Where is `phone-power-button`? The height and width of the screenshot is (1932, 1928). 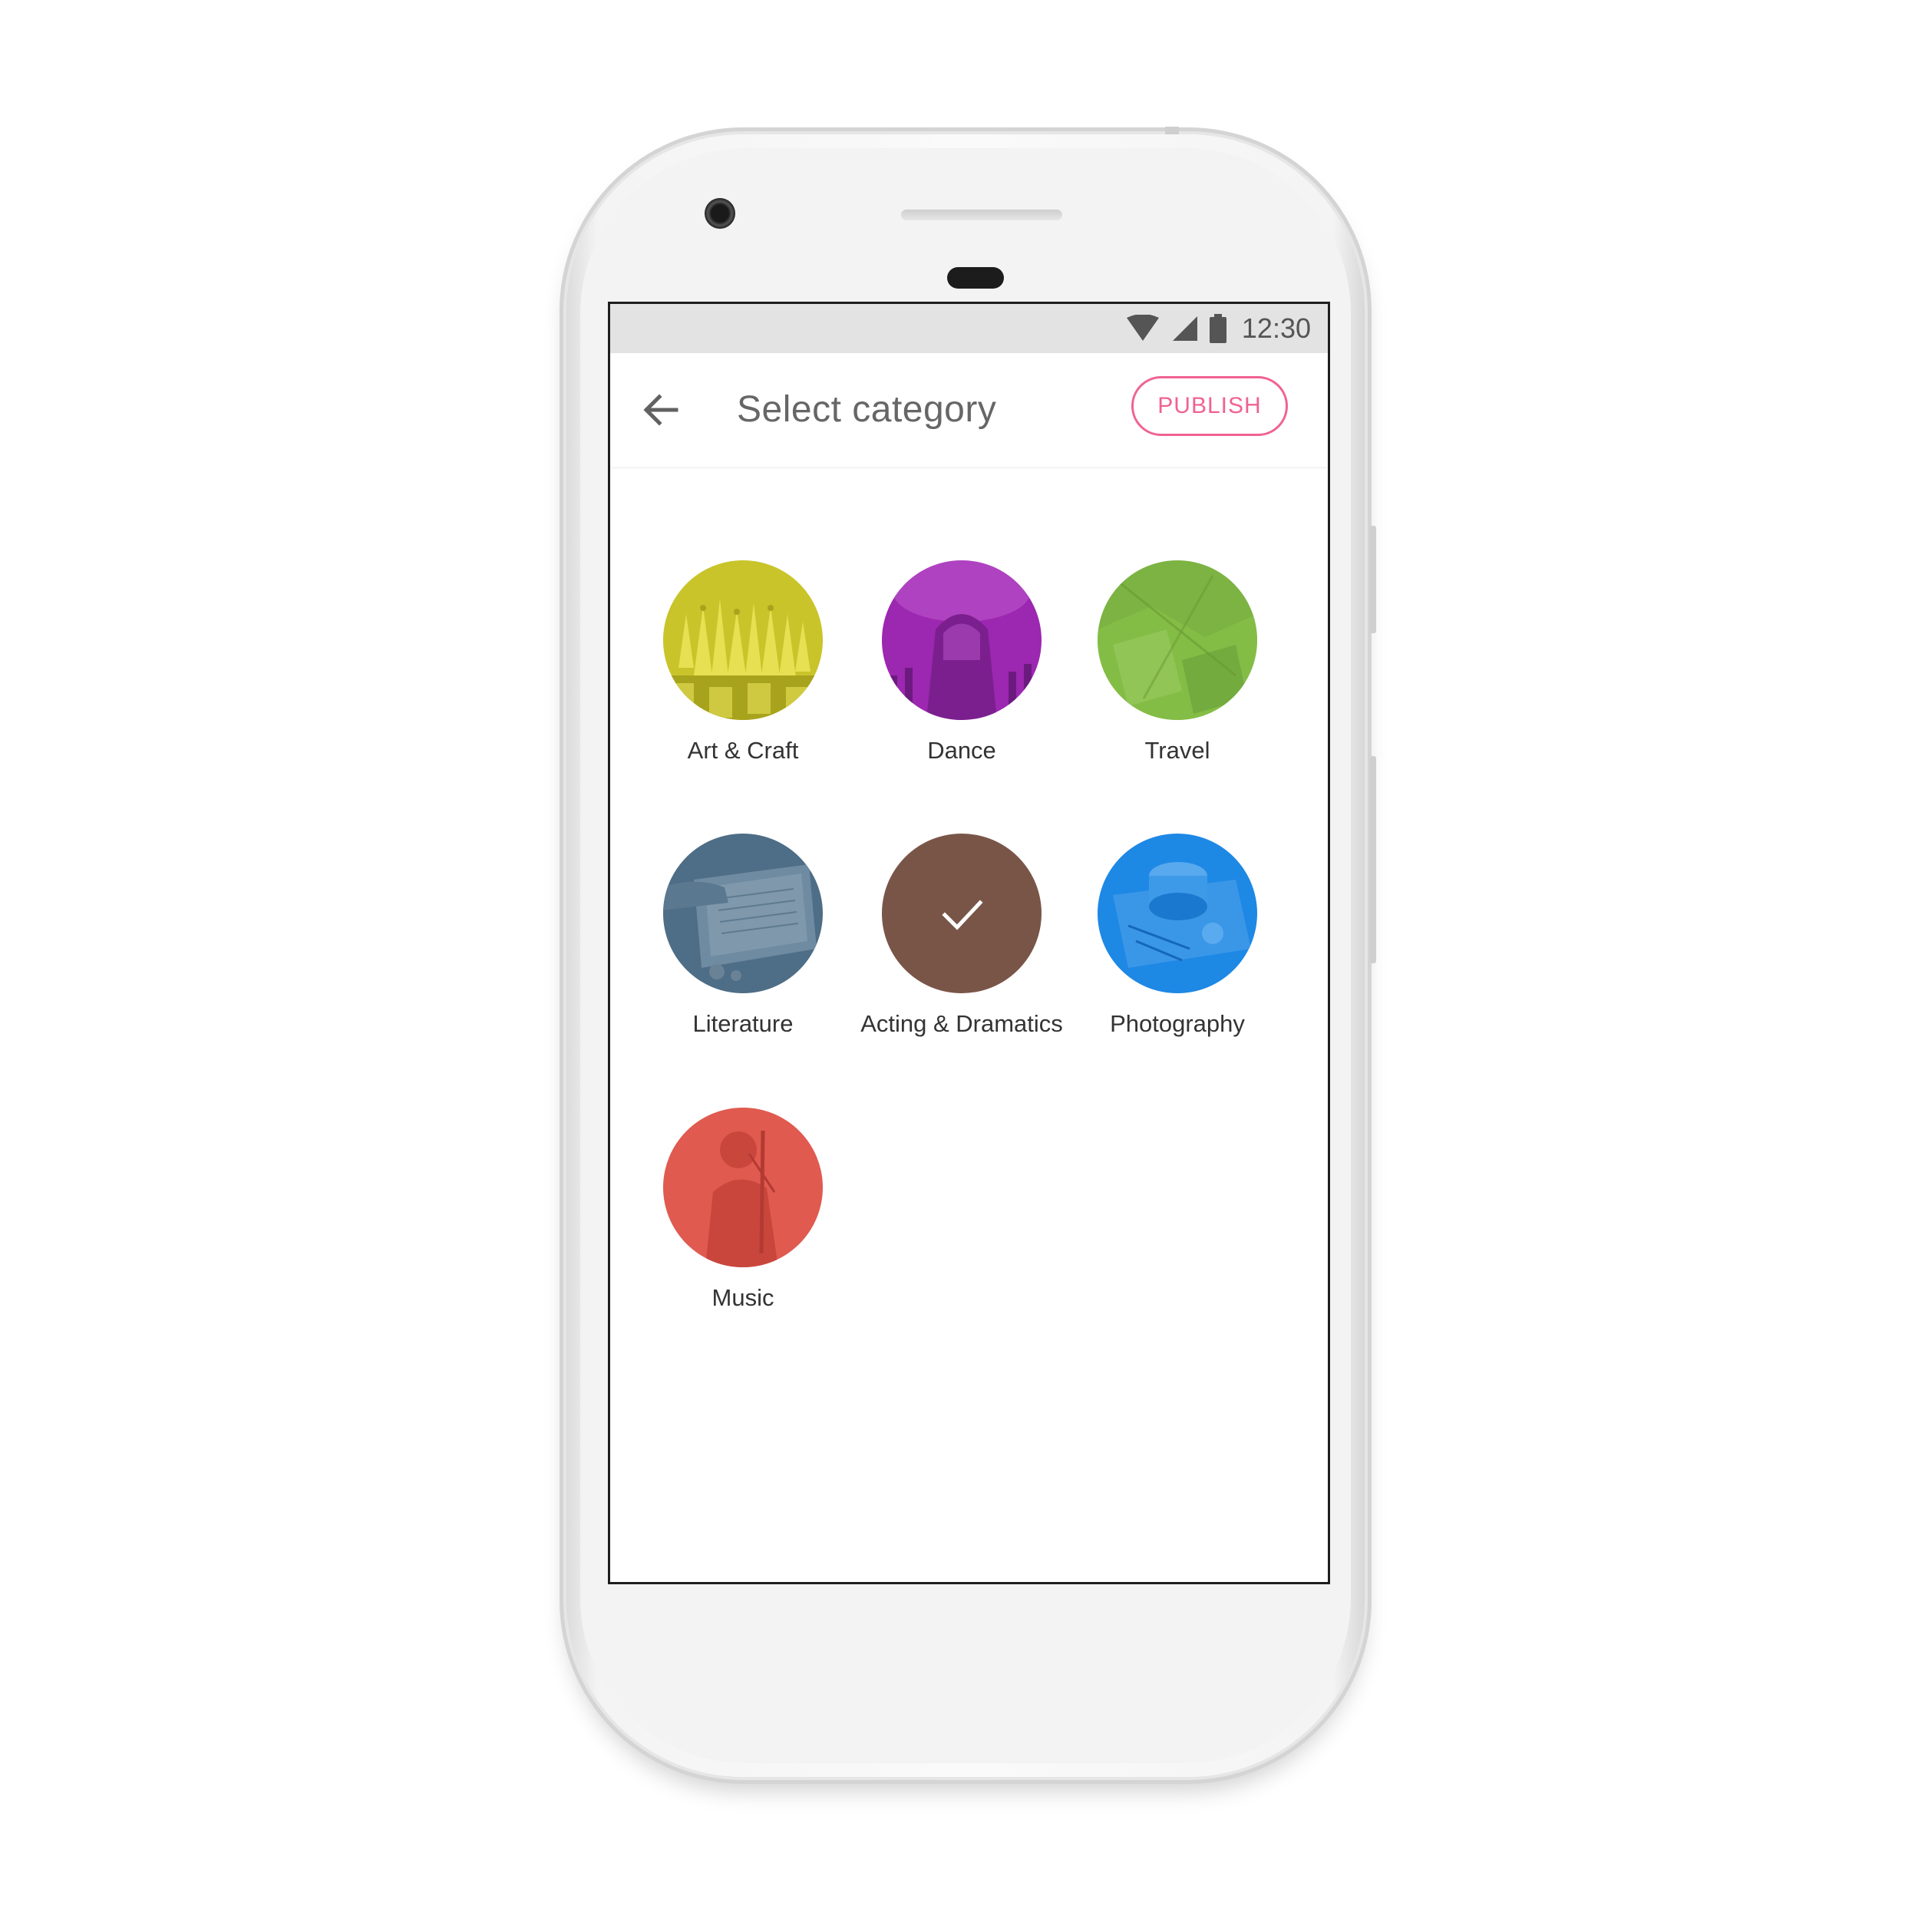
phone-power-button is located at coordinates (1373, 579).